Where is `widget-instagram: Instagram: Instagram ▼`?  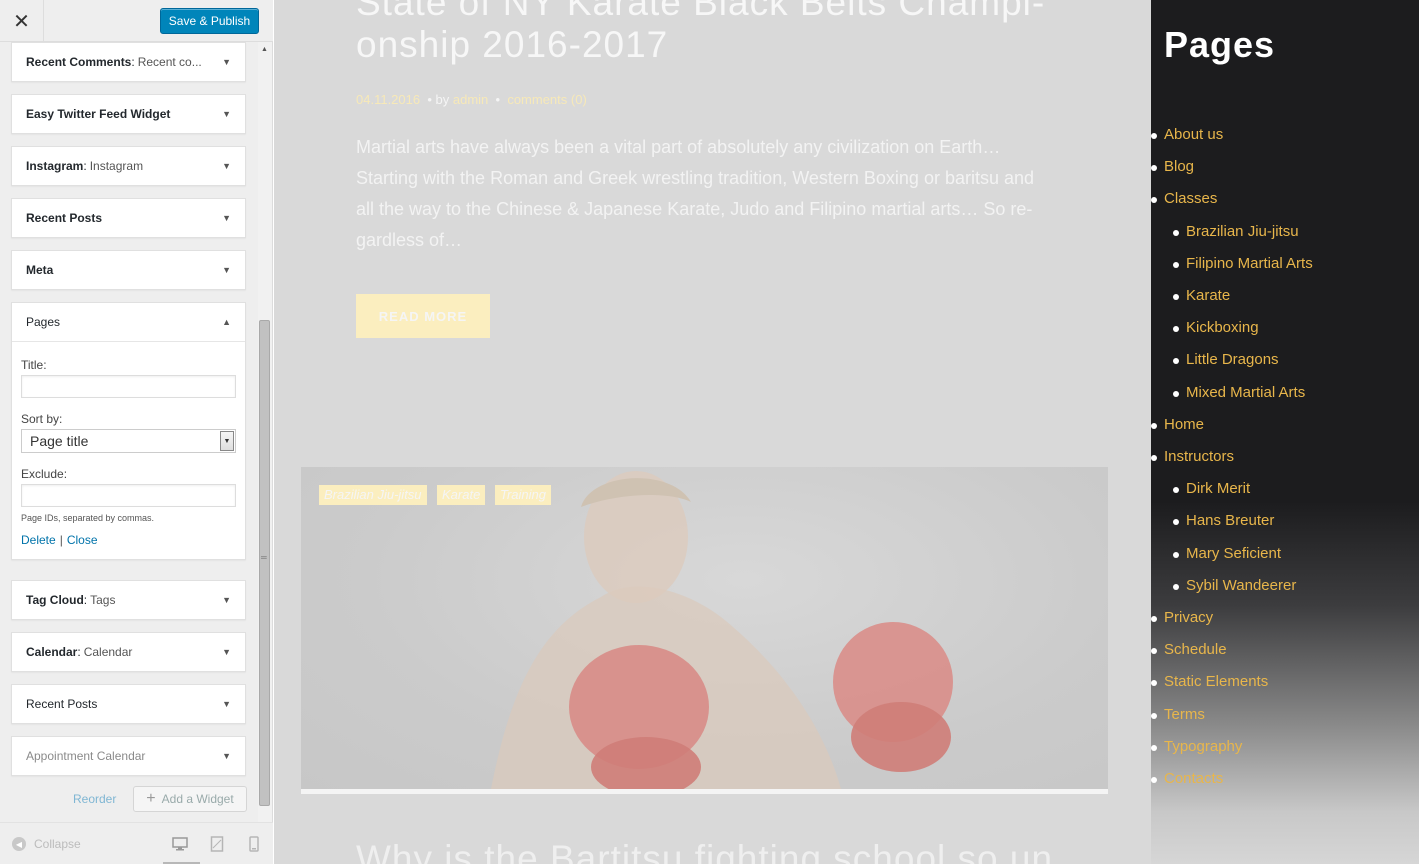
widget-instagram: Instagram: Instagram ▼ is located at coordinates (128, 166).